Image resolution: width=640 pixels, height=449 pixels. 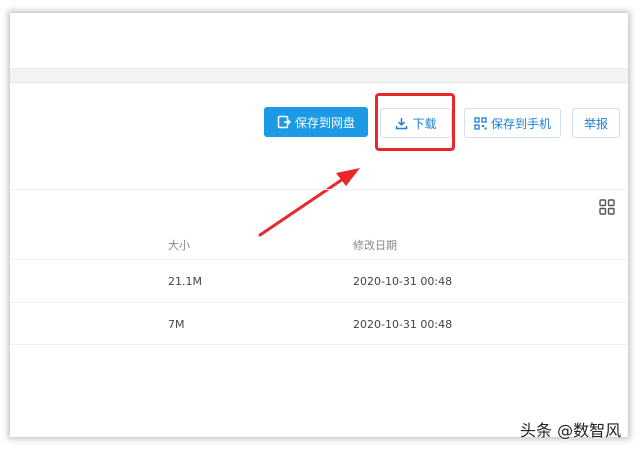 What do you see at coordinates (284, 122) in the screenshot?
I see `save-disk-icon` at bounding box center [284, 122].